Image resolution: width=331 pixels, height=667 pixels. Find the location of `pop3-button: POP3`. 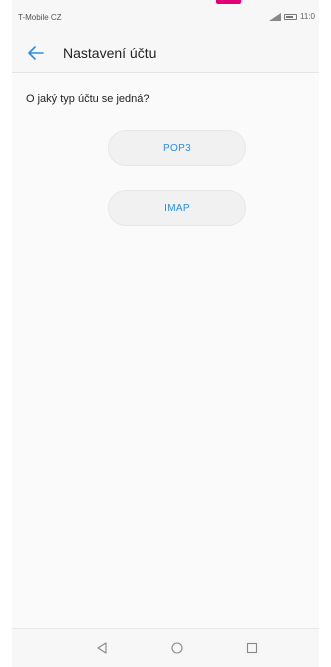

pop3-button: POP3 is located at coordinates (177, 148).